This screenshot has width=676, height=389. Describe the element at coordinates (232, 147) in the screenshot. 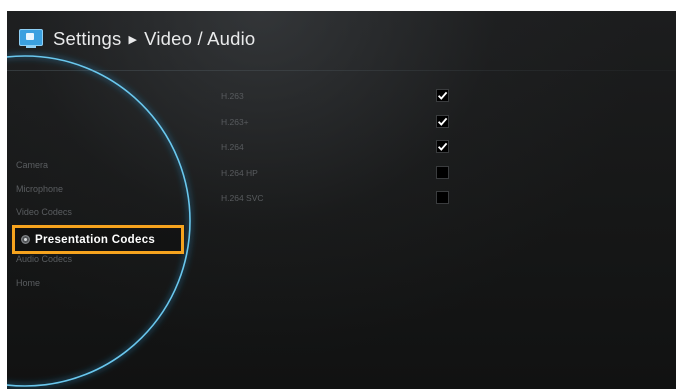

I see `codec-label: H.264` at that location.